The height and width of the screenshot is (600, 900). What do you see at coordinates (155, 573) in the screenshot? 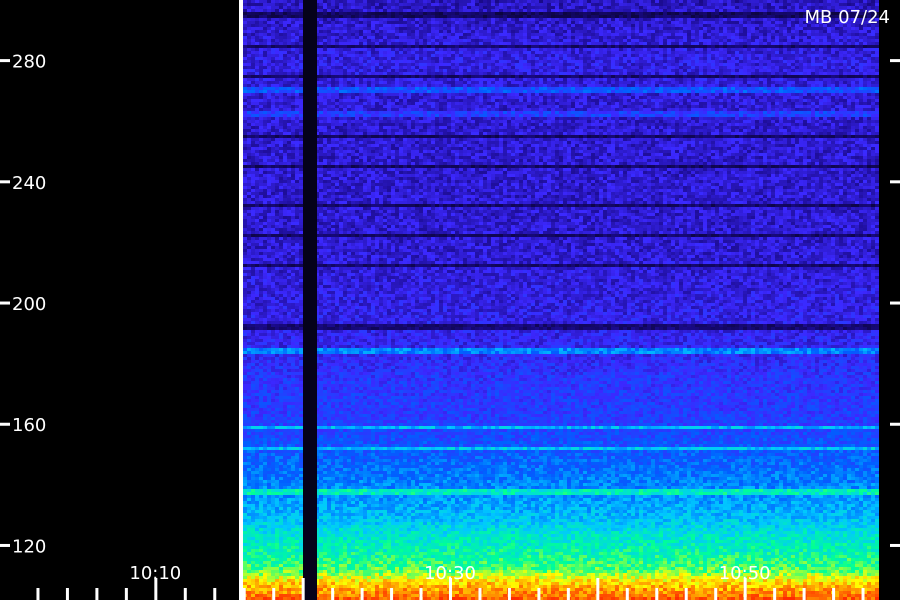
I see `x-tick-label: 10:10` at bounding box center [155, 573].